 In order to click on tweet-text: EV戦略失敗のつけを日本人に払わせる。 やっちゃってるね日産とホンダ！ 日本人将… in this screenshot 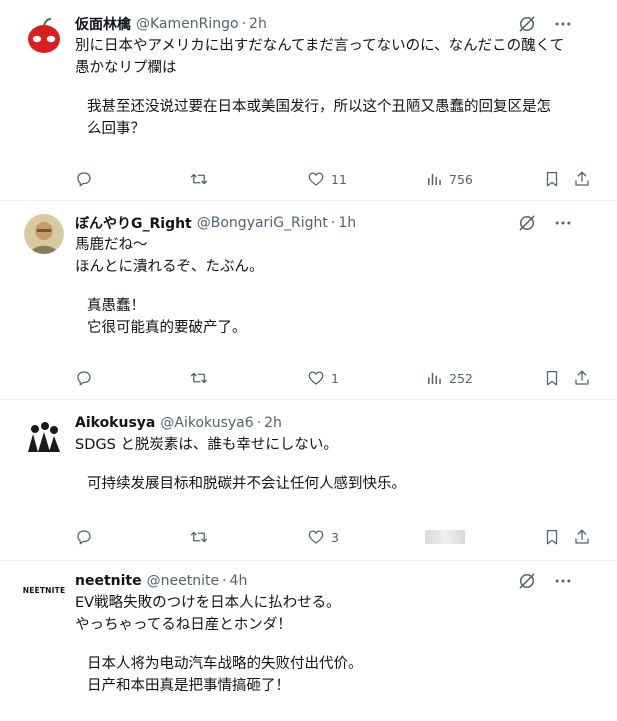, I will do `click(334, 644)`.